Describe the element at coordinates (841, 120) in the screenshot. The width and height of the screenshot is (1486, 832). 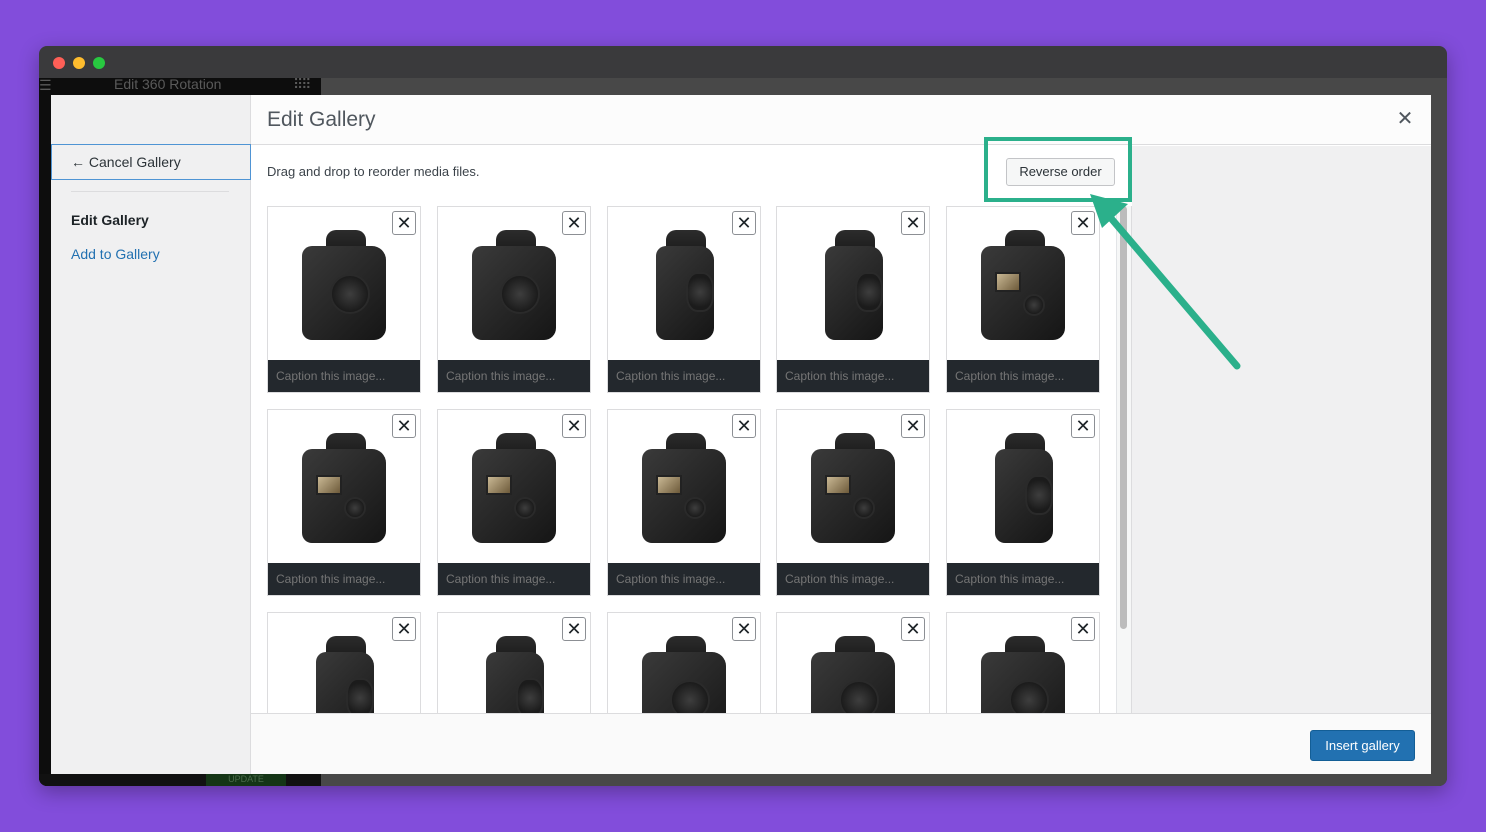
I see `modal-header: Edit Gallery ✕` at that location.